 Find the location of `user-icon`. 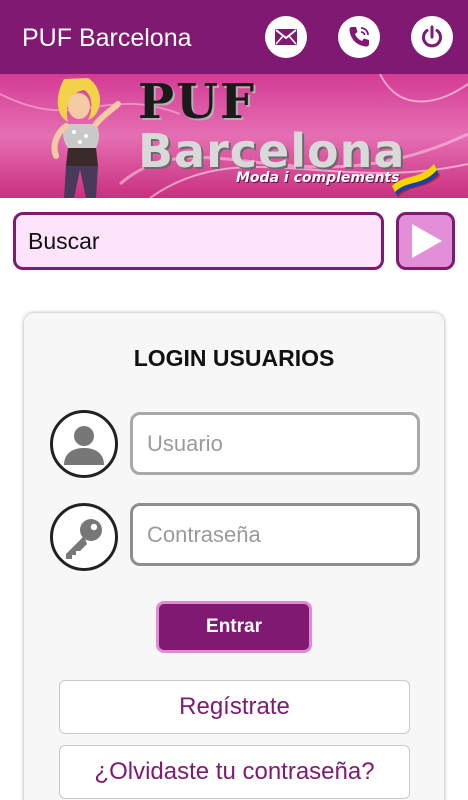

user-icon is located at coordinates (84, 445).